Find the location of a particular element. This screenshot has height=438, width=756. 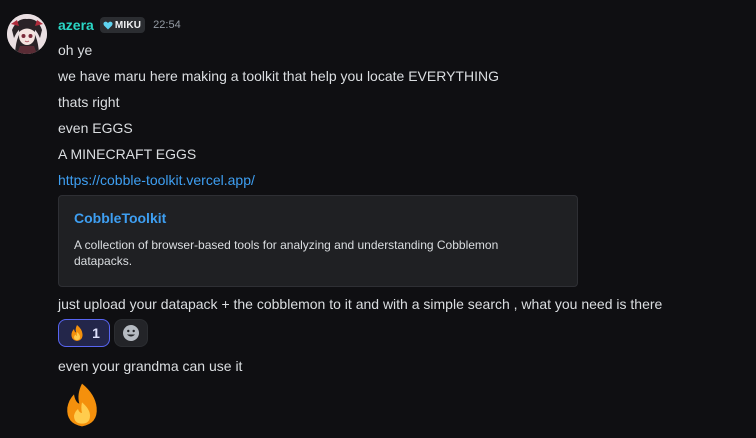

guild-tag-label: MIKU is located at coordinates (128, 25).